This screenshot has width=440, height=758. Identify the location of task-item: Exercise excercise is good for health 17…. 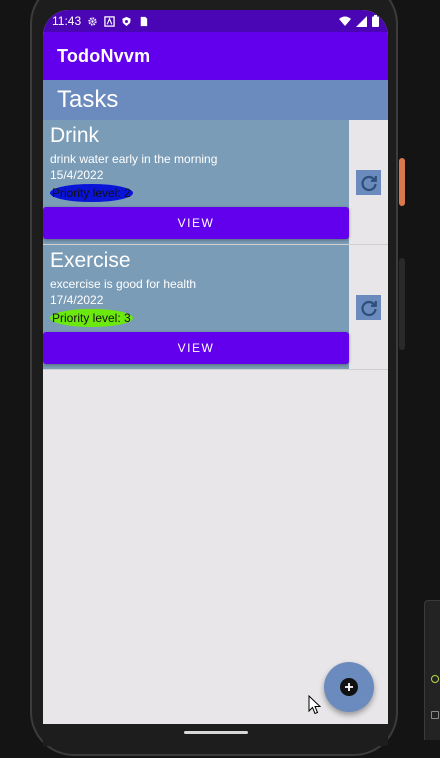
(215, 307).